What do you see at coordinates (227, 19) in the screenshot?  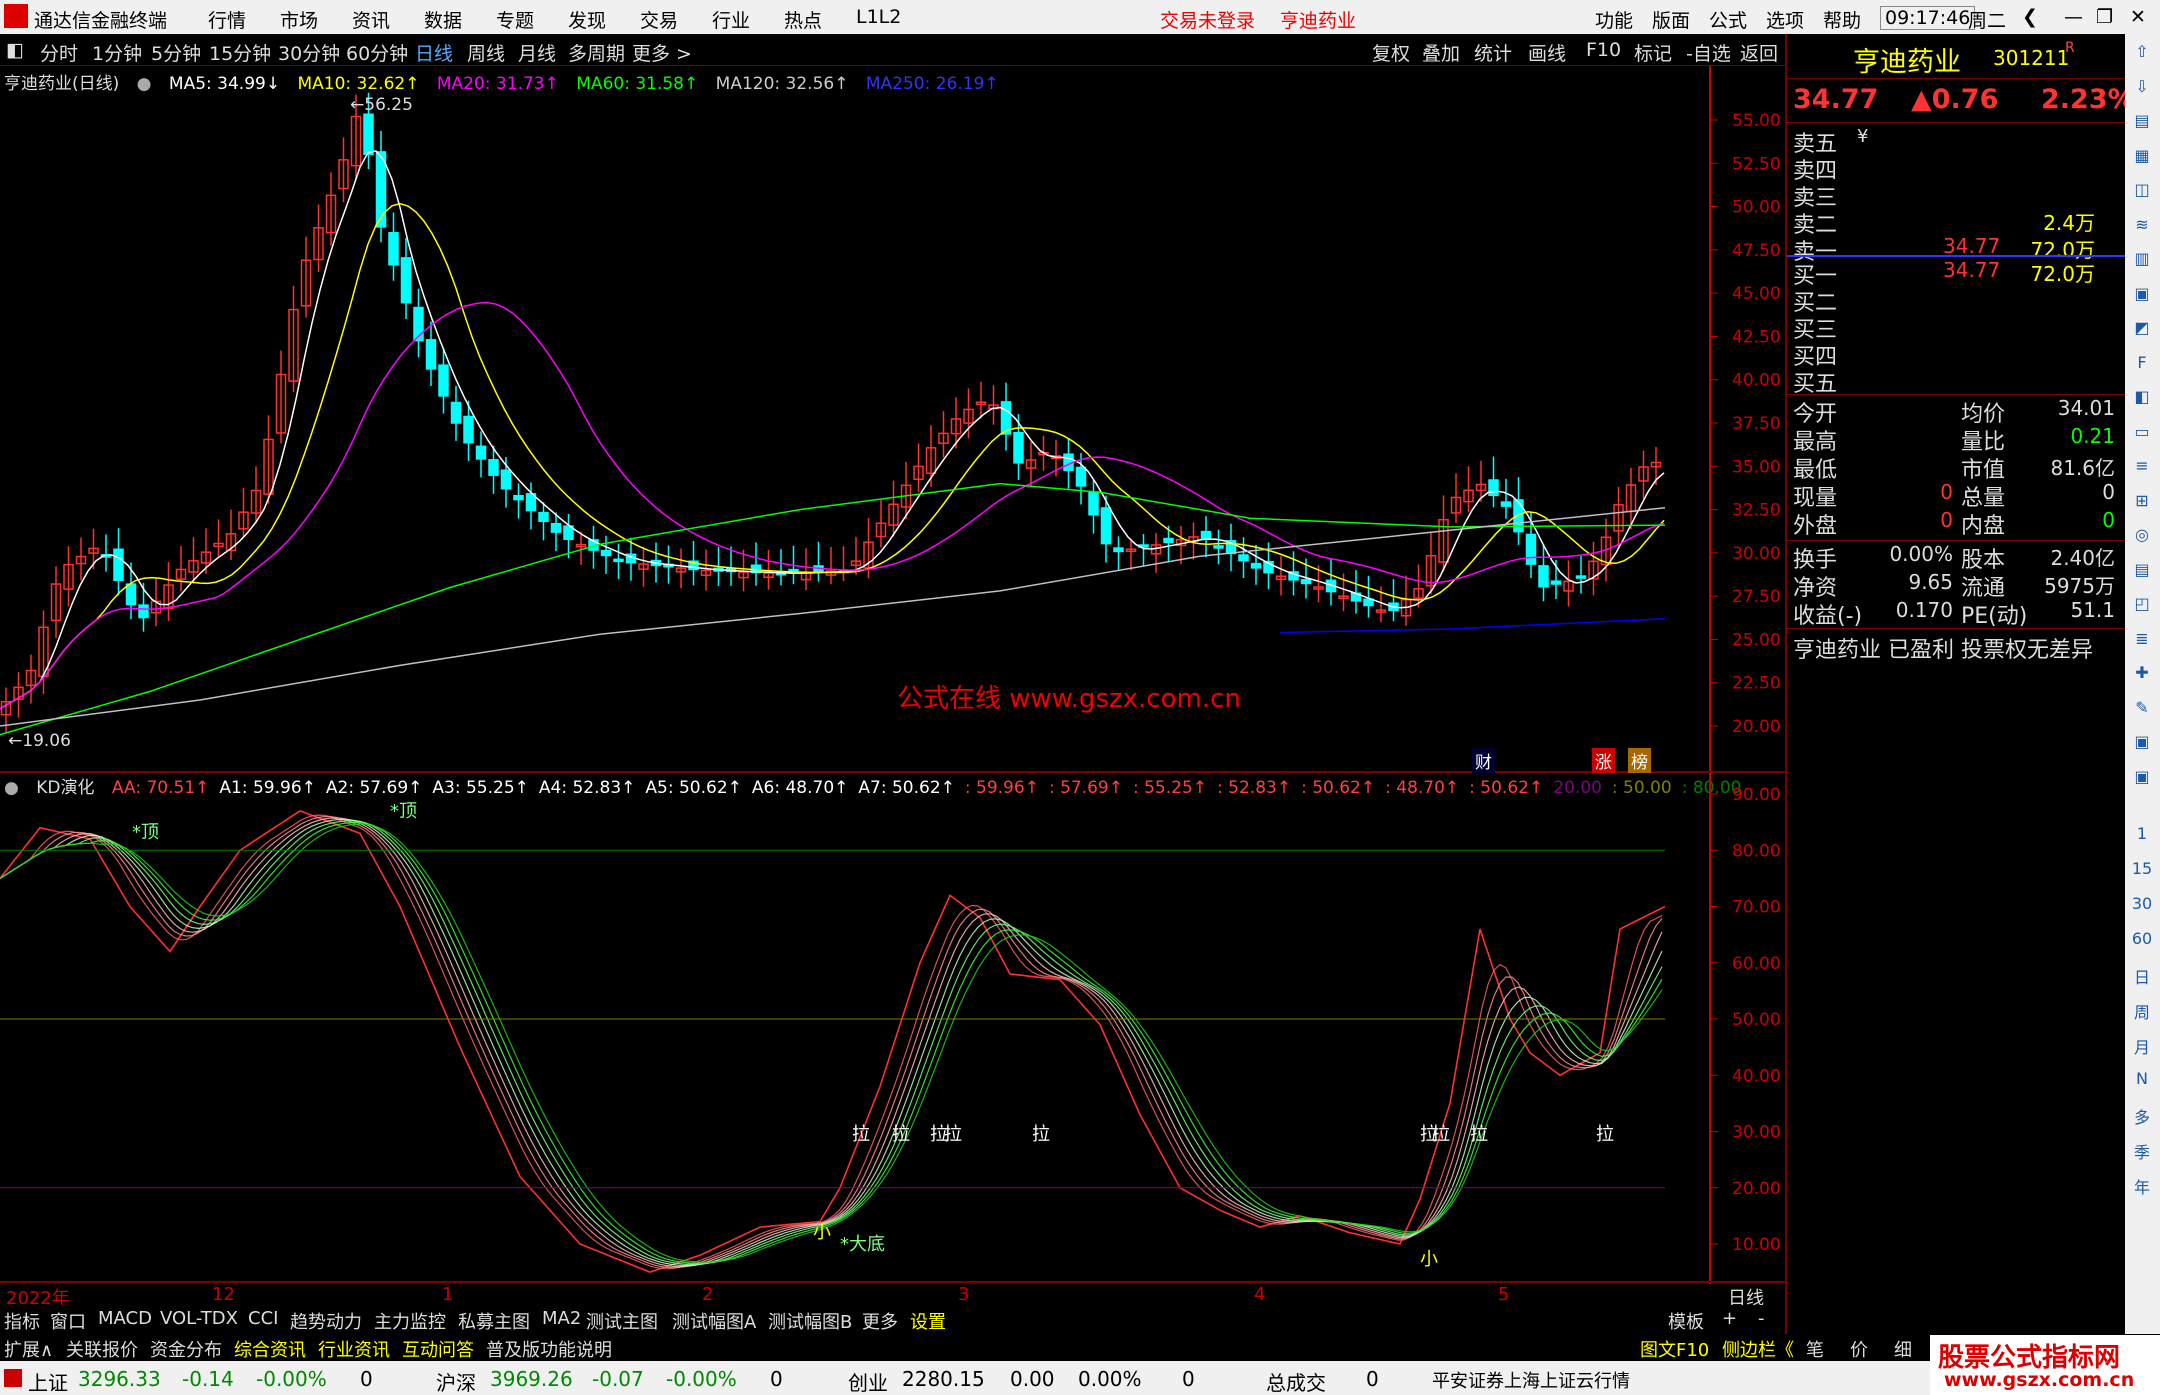 I see `menu-hangqing: 行情` at bounding box center [227, 19].